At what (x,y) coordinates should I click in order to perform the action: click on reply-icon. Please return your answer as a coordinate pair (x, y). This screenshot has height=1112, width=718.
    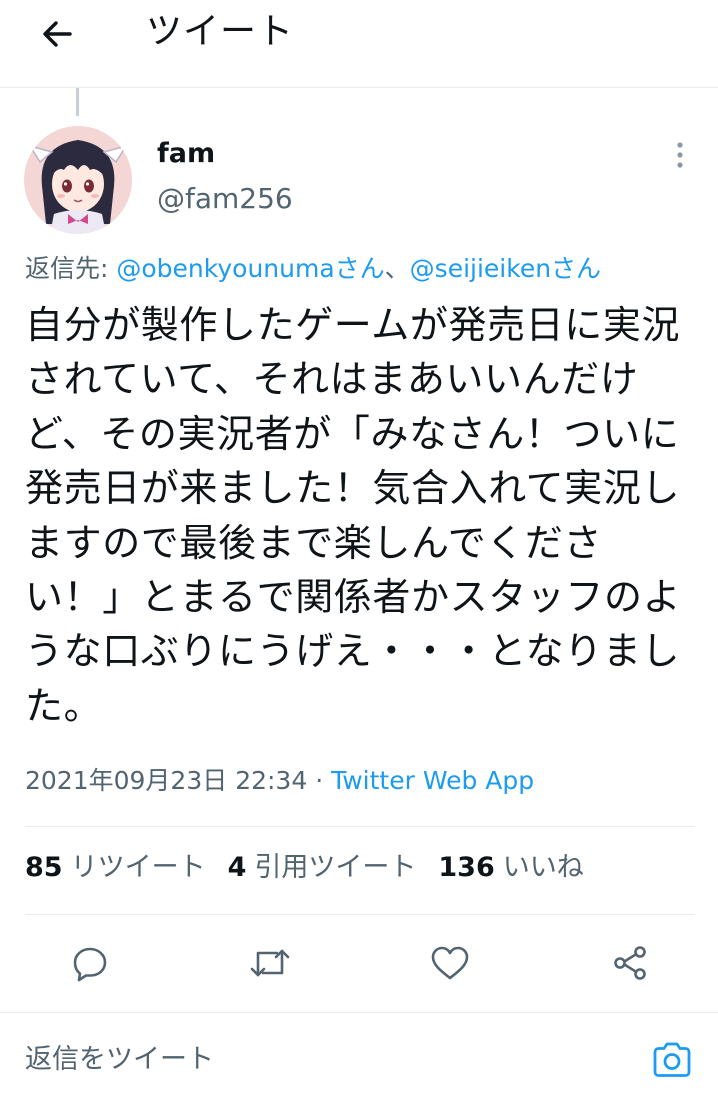
    Looking at the image, I should click on (90, 964).